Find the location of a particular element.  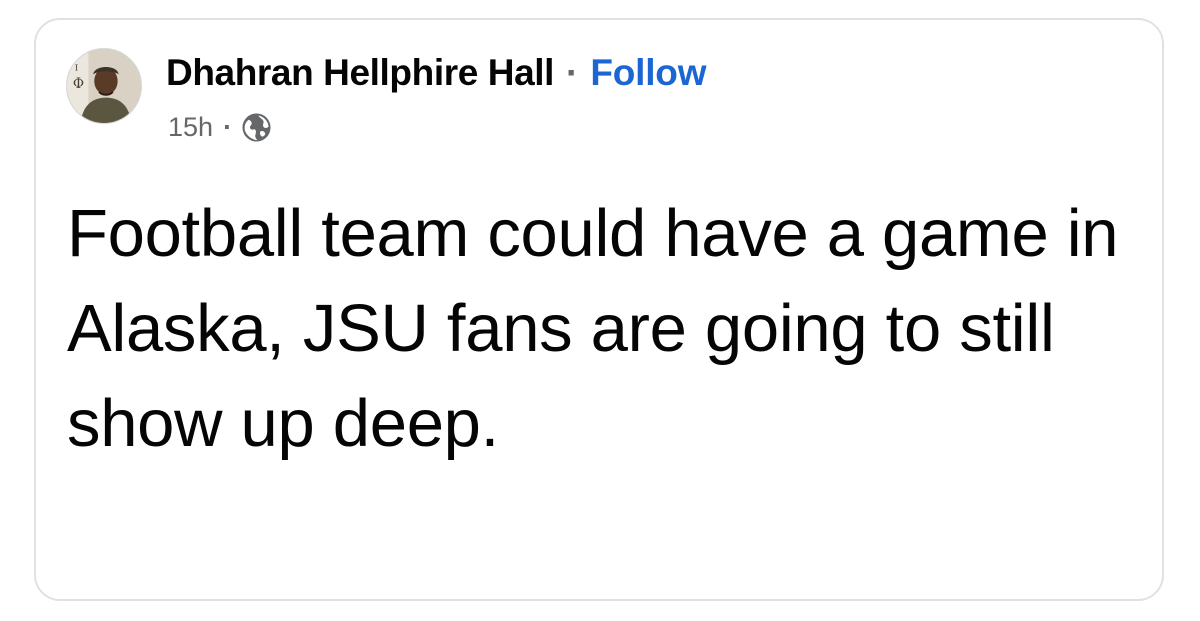

avatar-photo: Φ Ι is located at coordinates (104, 86).